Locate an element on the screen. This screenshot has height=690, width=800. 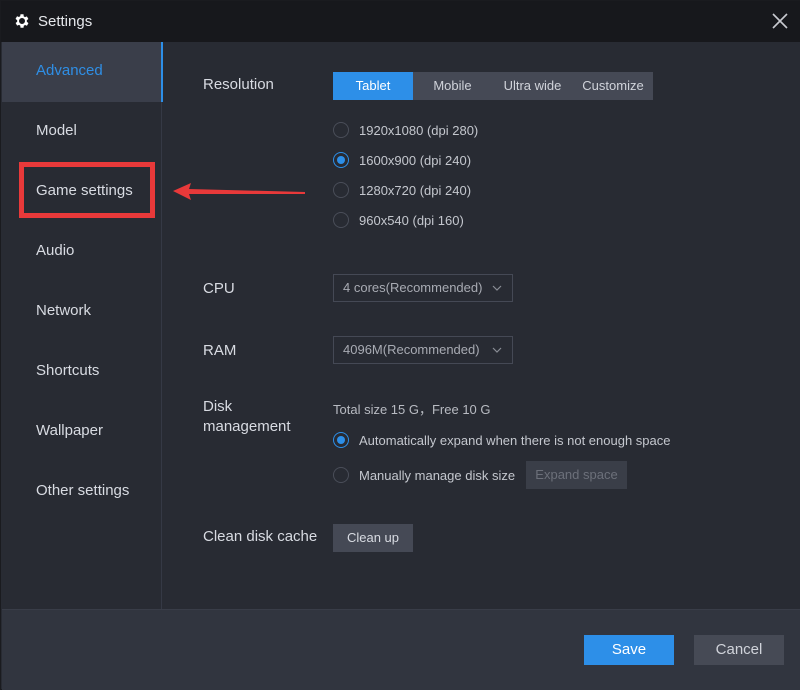
cpu-select: 4 cores(Recommended) is located at coordinates (423, 288).